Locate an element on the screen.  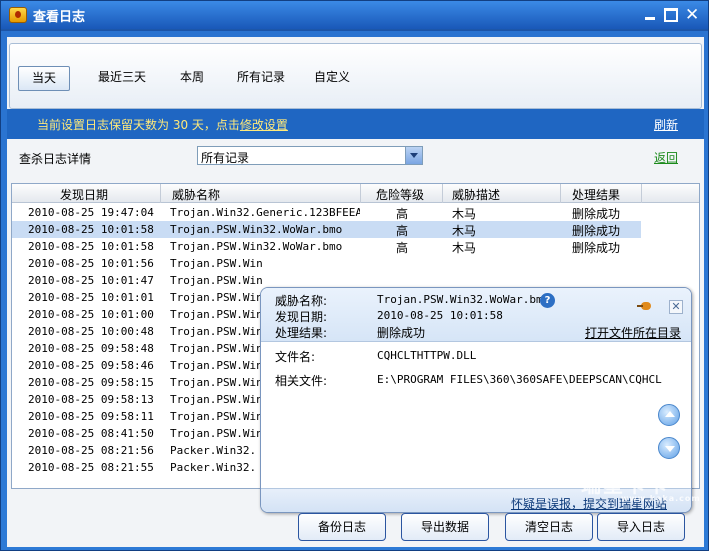
record-filter-value: 所有记录 is located at coordinates (225, 158).